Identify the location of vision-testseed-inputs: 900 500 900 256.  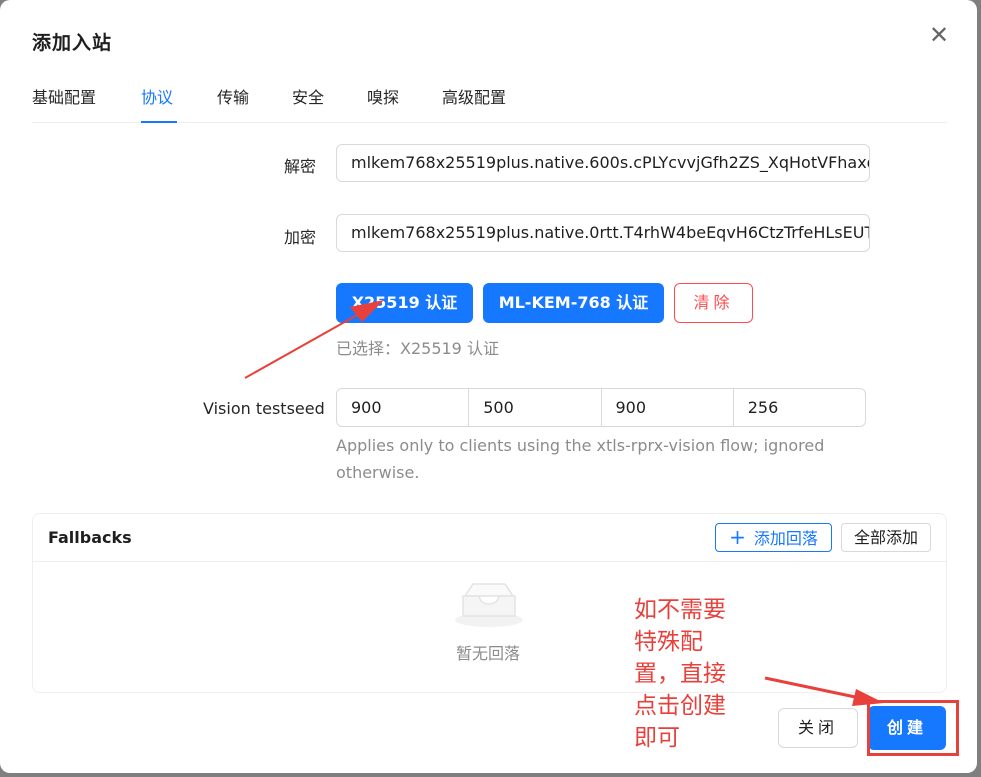
(601, 407).